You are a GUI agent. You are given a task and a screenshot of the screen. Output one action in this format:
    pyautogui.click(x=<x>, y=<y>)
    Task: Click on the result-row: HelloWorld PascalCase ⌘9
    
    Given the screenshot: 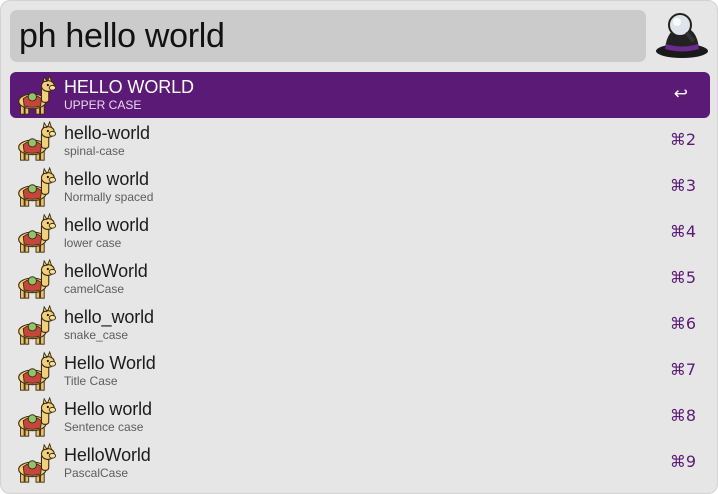 What is the action you would take?
    pyautogui.click(x=360, y=463)
    